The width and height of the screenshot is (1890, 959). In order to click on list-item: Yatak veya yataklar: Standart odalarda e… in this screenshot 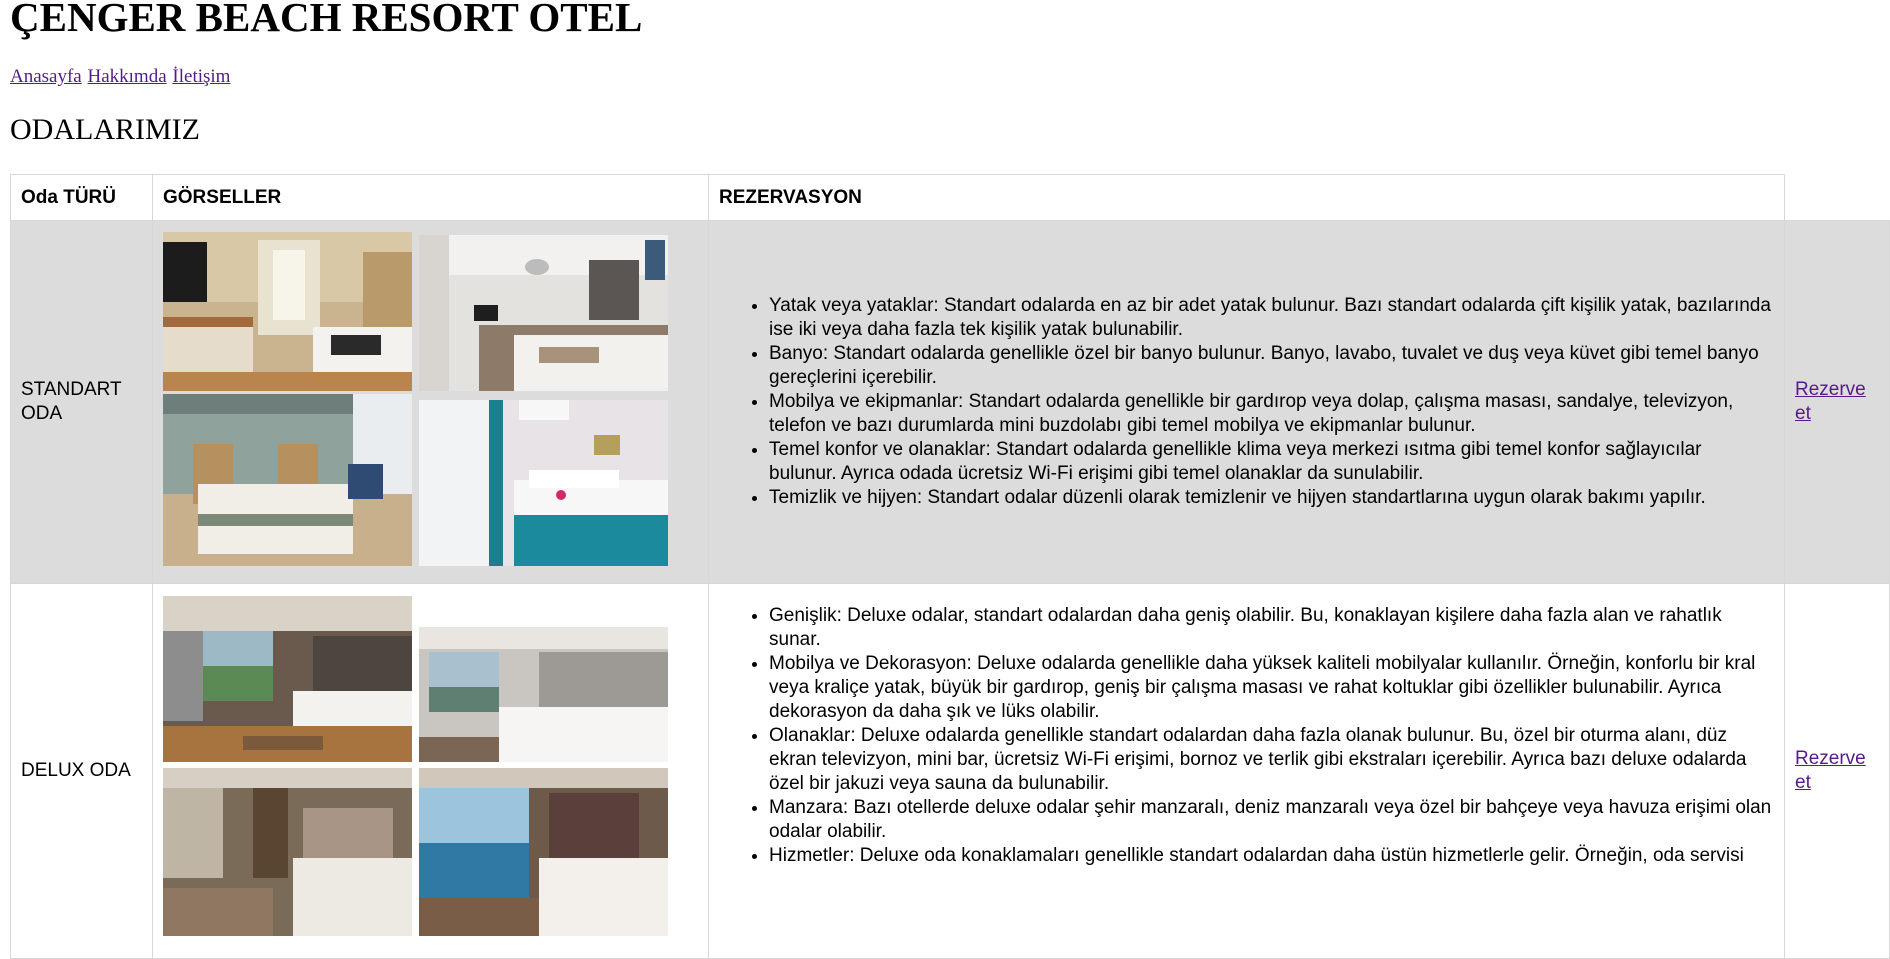, I will do `click(1271, 318)`.